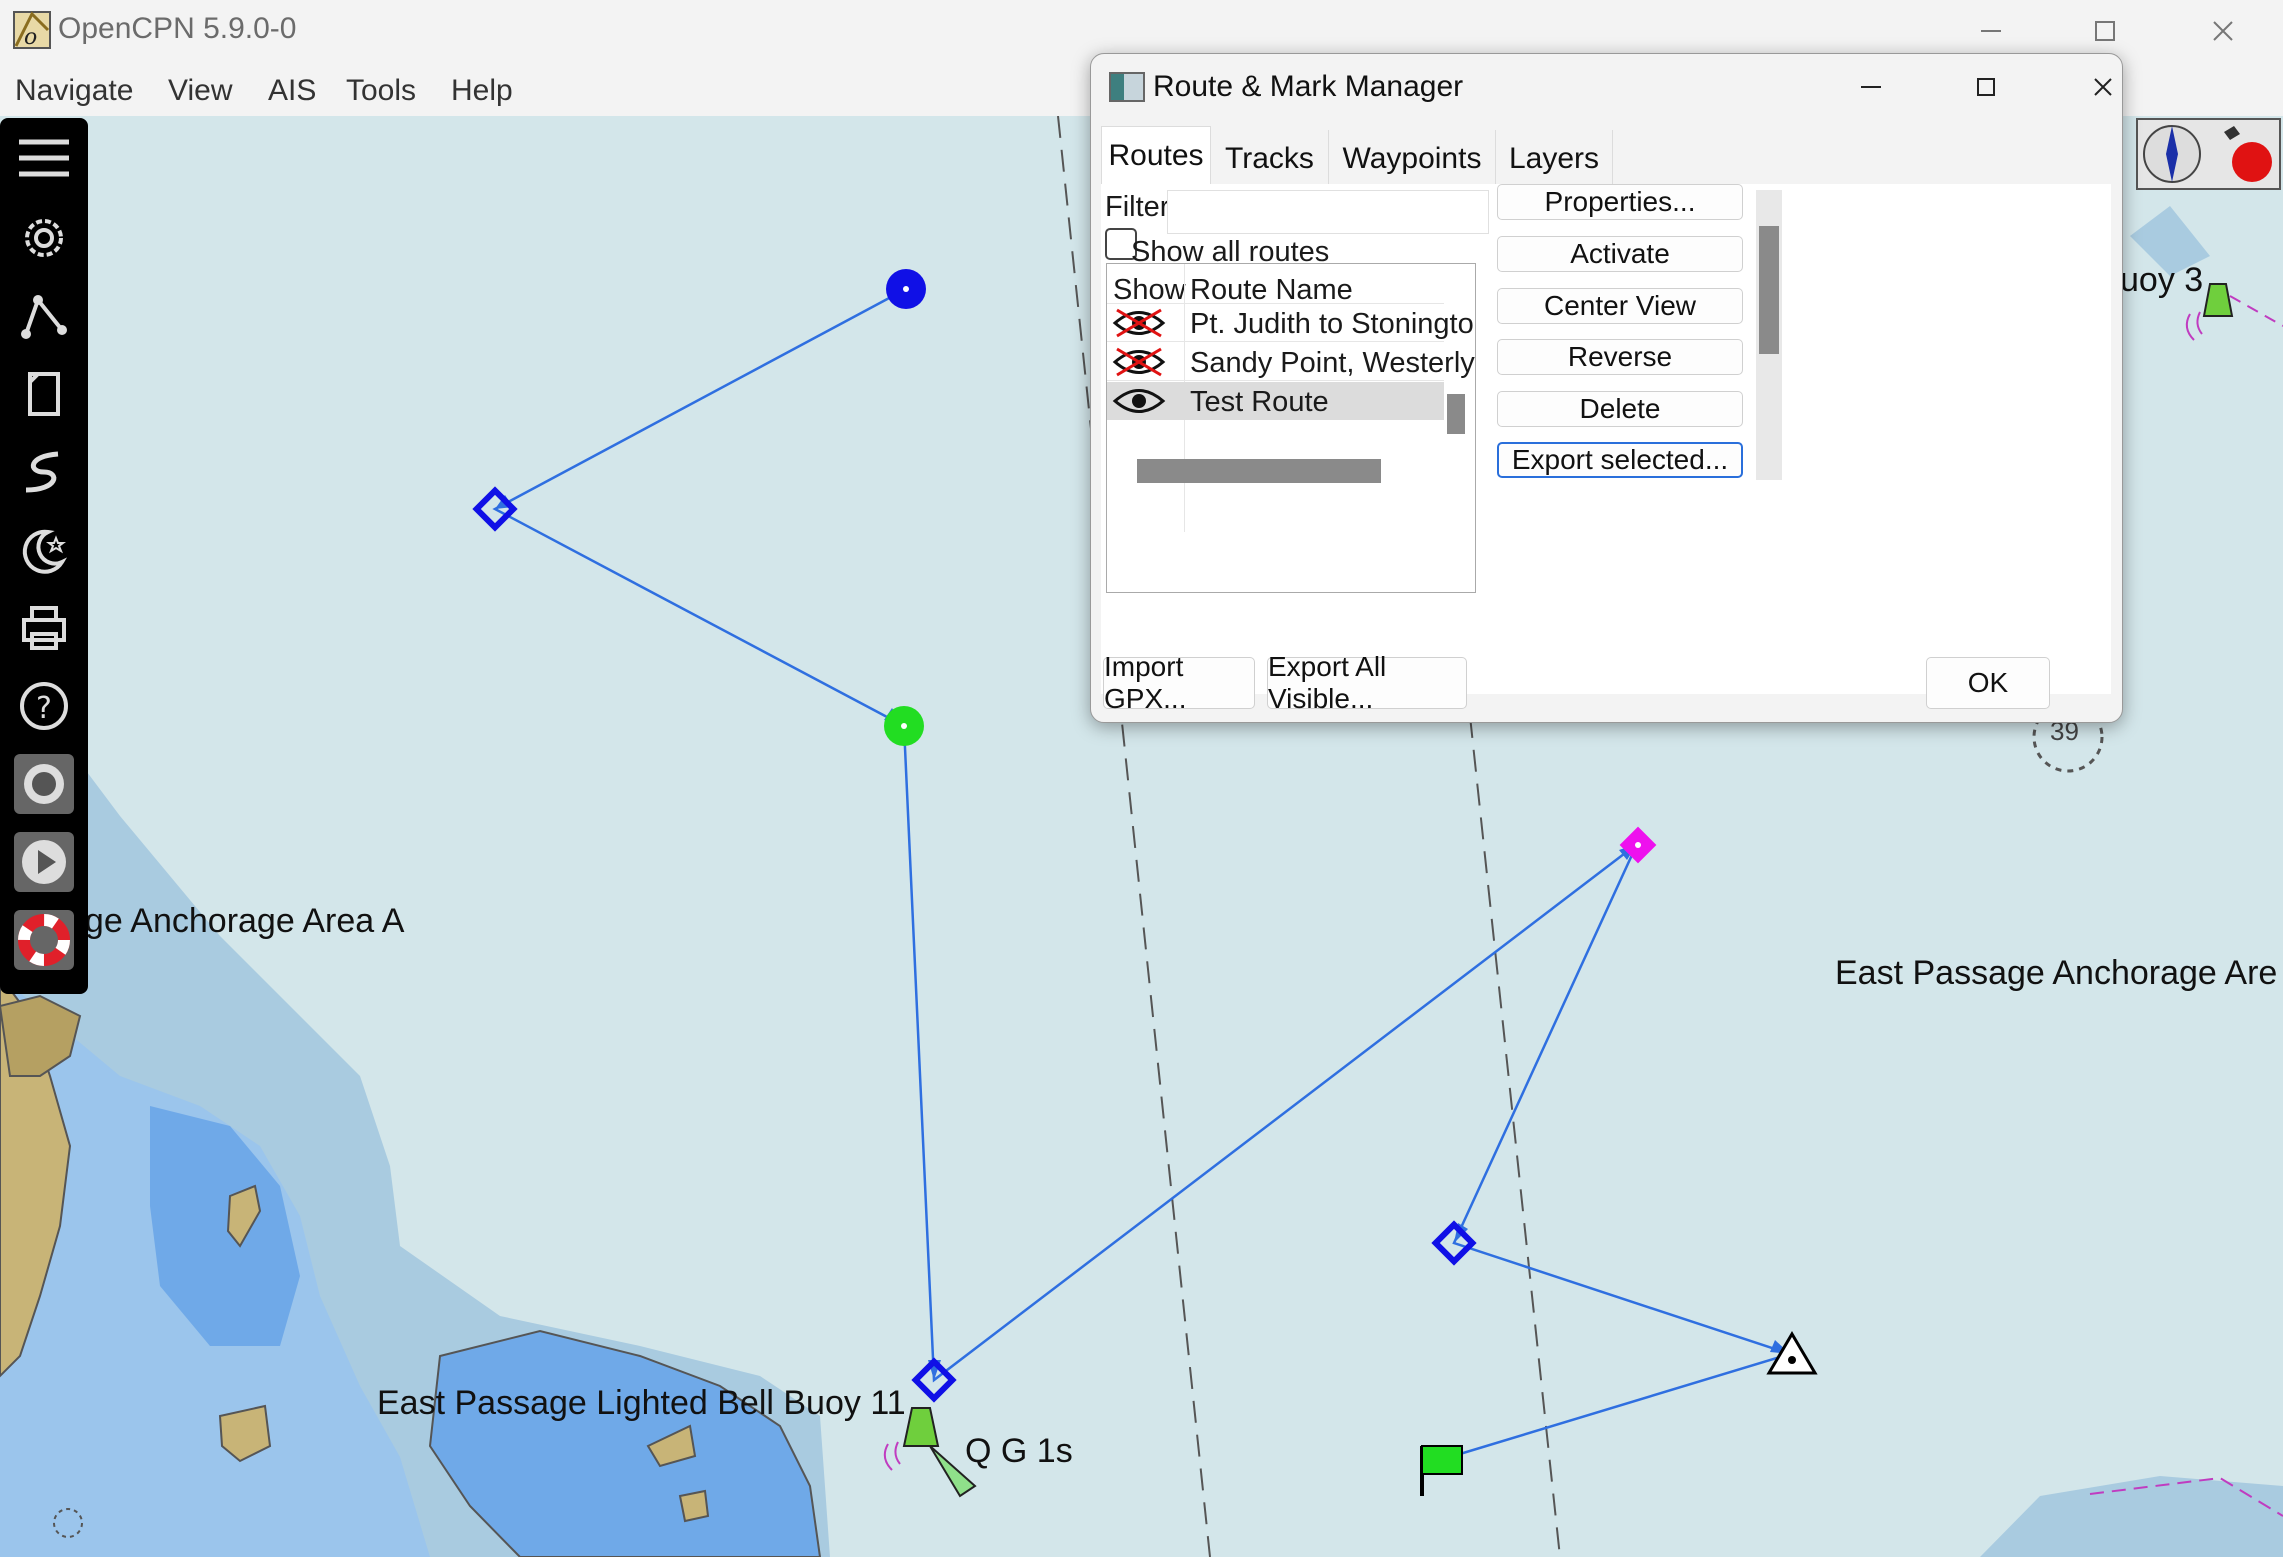  What do you see at coordinates (44, 238) in the screenshot?
I see `settings-gear-icon` at bounding box center [44, 238].